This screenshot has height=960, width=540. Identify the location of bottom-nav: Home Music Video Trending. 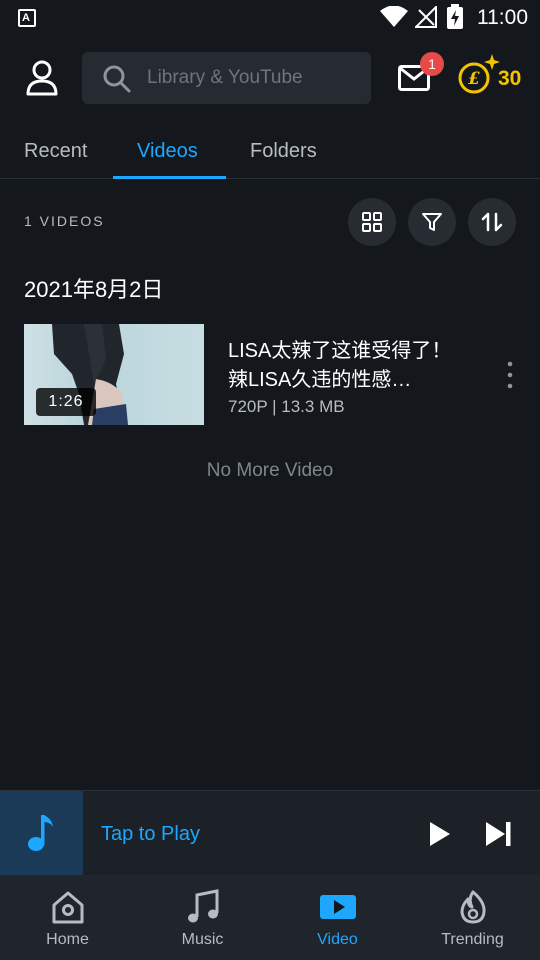
(270, 917).